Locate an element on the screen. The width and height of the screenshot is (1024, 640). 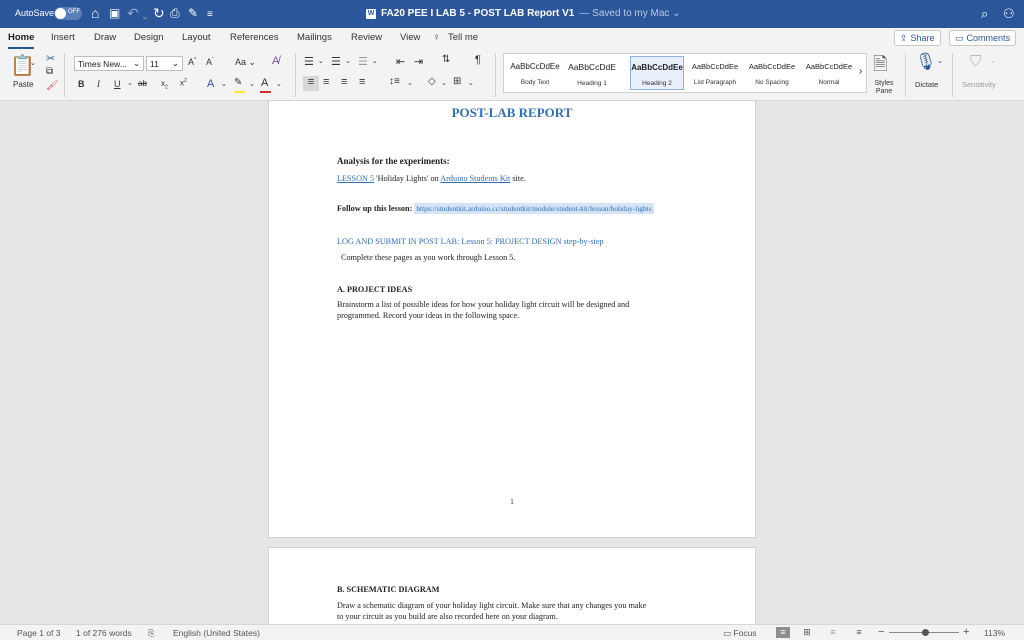
text-effects-icon: A is located at coordinates (210, 84).